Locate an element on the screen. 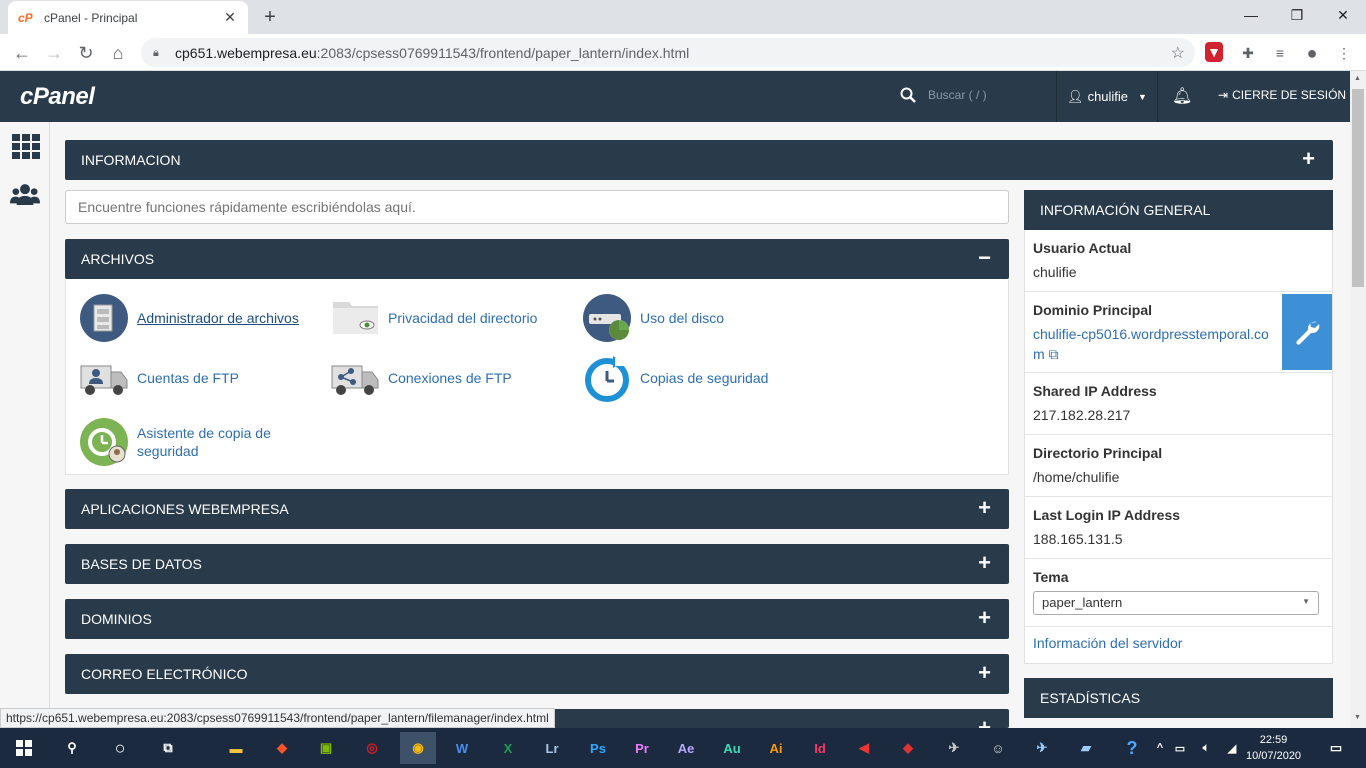  volume-icon: 🔈︎ is located at coordinates (1206, 748).